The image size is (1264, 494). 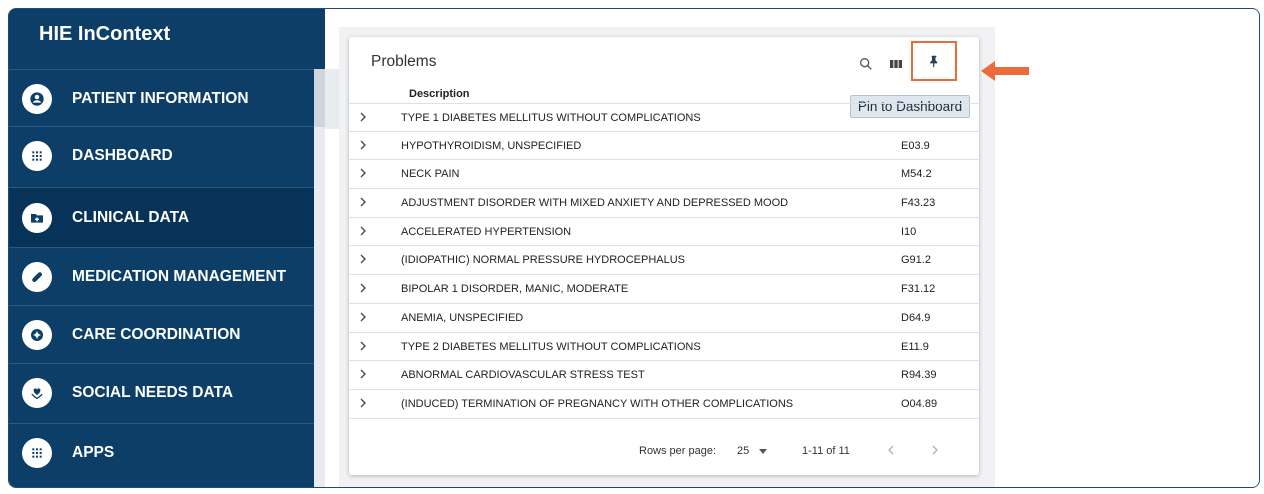 I want to click on sidebar-item-medication-management: MEDICATION MANAGEMENT, so click(x=161, y=276).